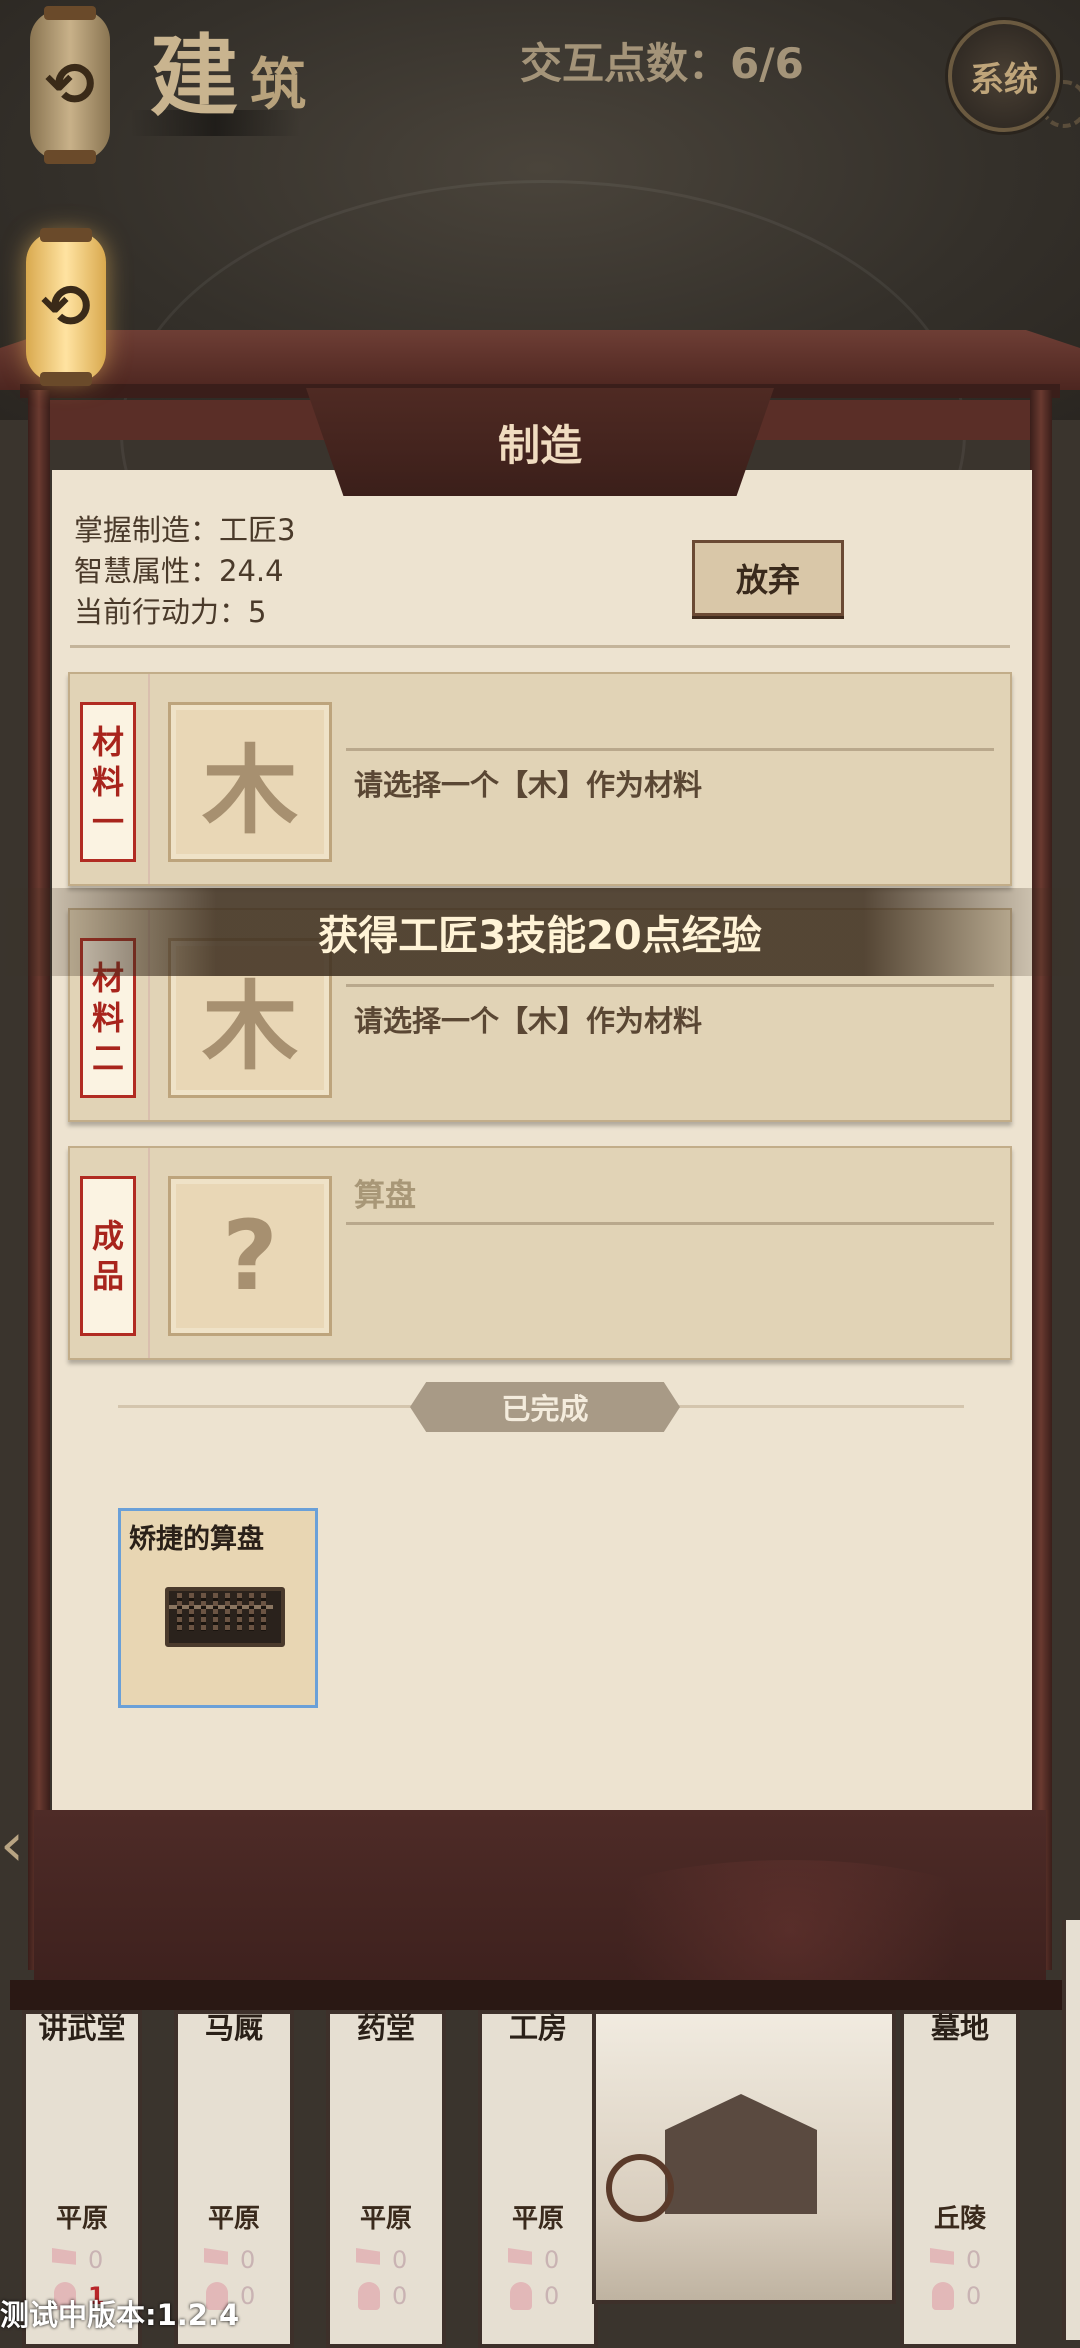 This screenshot has height=2348, width=1080. I want to click on unknown-product-icon: ?, so click(250, 1256).